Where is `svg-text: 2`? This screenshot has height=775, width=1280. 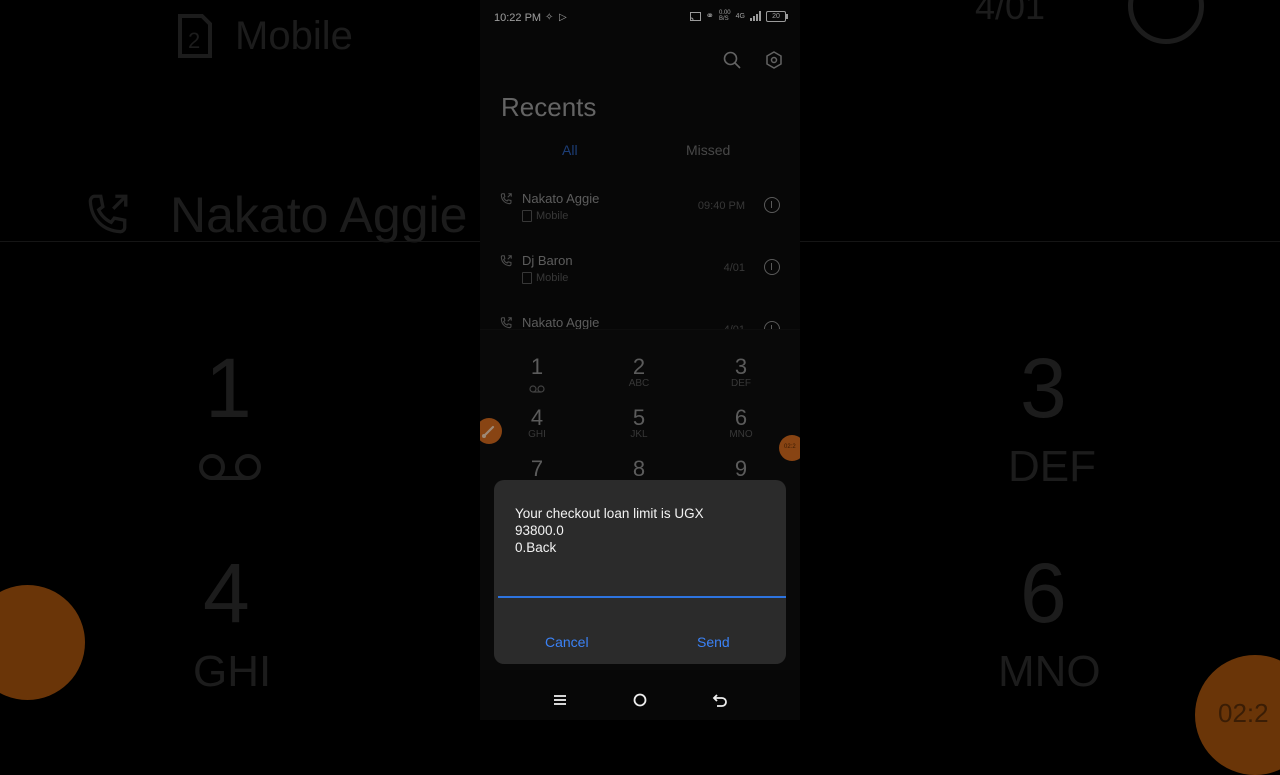
svg-text: 2 is located at coordinates (194, 40).